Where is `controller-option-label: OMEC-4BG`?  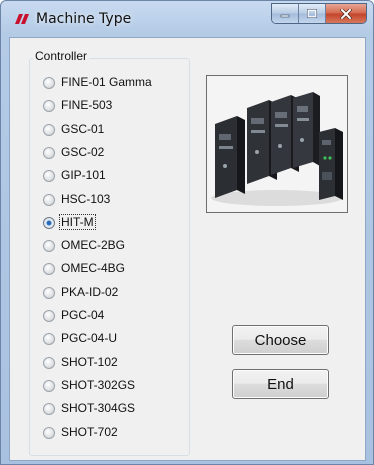
controller-option-label: OMEC-4BG is located at coordinates (93, 268).